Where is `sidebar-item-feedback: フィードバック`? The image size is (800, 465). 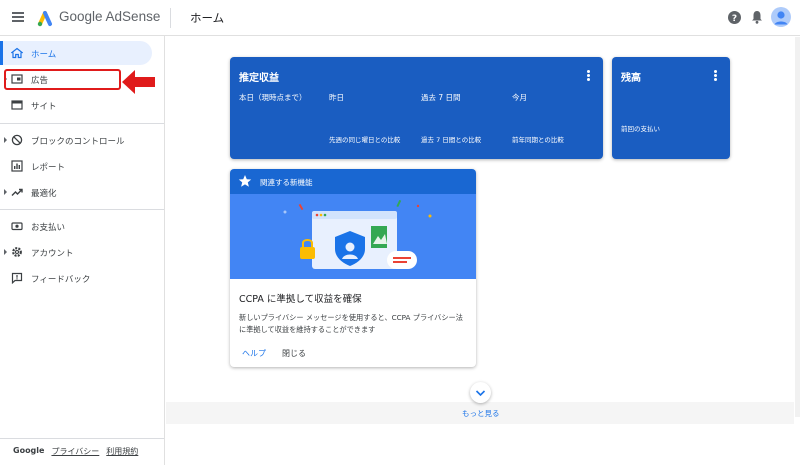
sidebar-item-feedback: フィードバック is located at coordinates (76, 278).